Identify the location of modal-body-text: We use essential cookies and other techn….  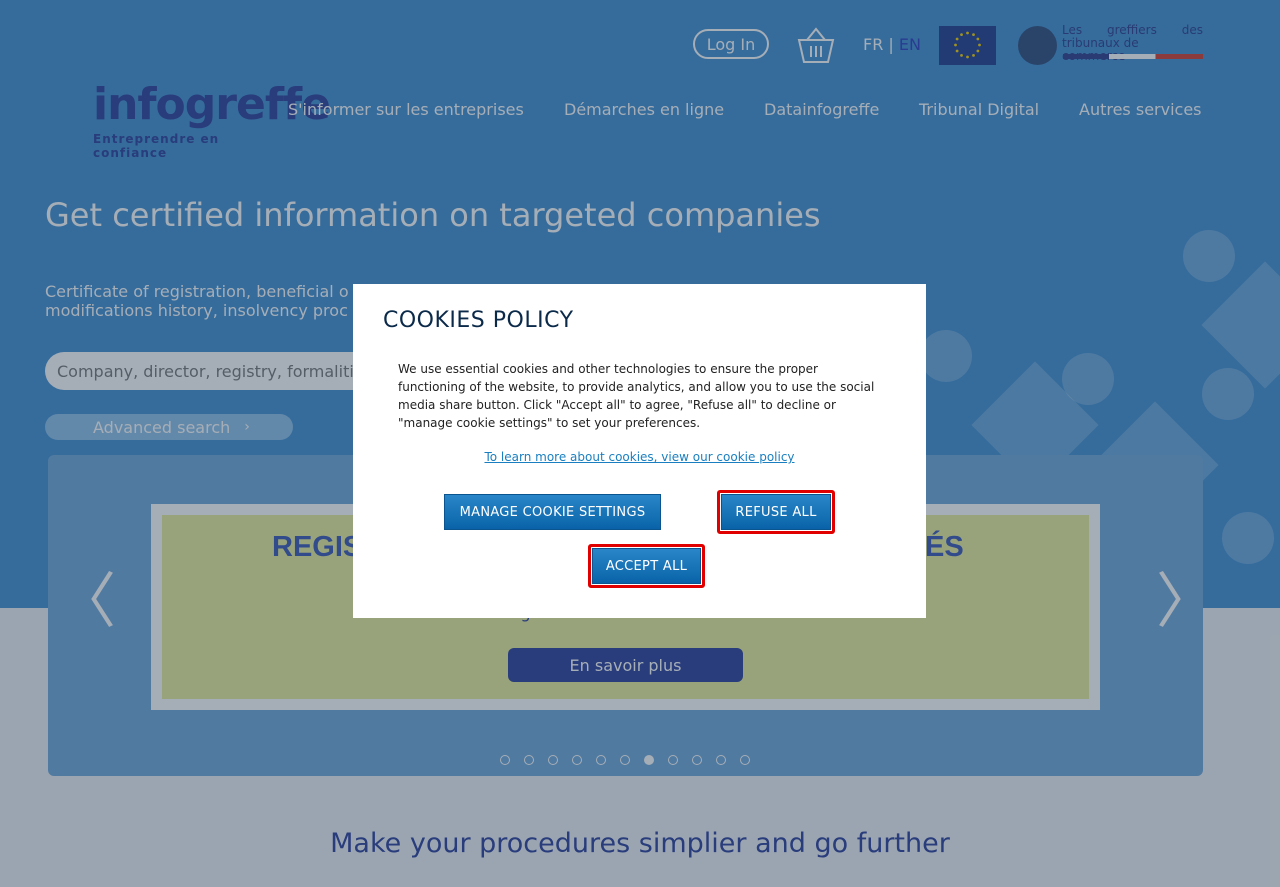
(636, 396).